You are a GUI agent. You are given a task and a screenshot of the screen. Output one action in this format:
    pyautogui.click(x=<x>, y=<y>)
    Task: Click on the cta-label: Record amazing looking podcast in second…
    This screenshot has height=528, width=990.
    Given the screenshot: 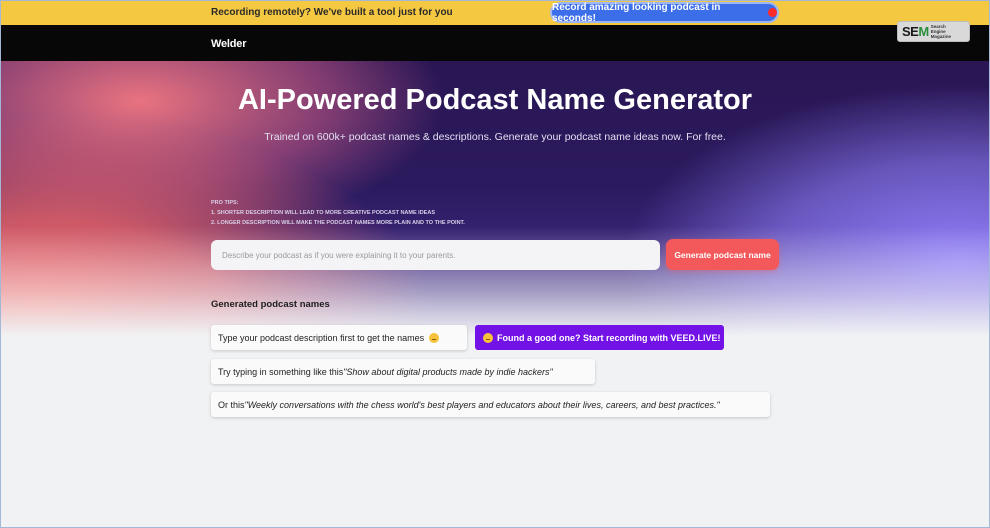 What is the action you would take?
    pyautogui.click(x=636, y=12)
    